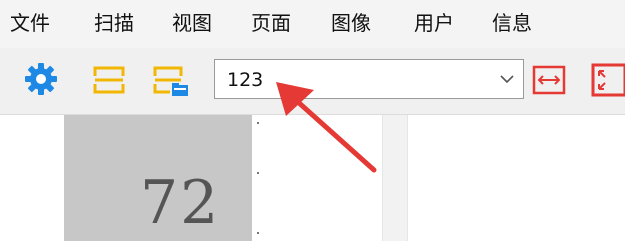  Describe the element at coordinates (607, 82) in the screenshot. I see `fit-page-icon` at that location.